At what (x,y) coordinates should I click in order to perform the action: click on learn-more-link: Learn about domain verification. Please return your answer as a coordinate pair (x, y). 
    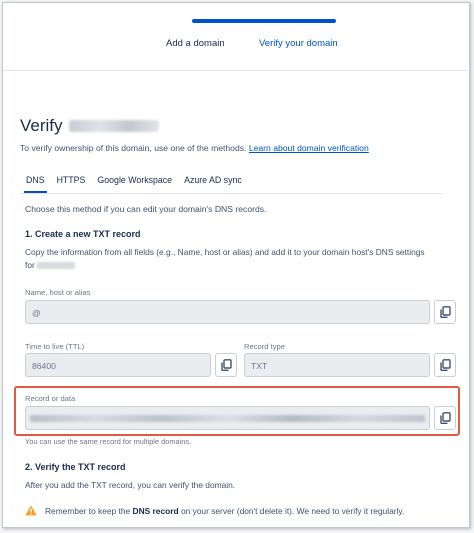
    Looking at the image, I should click on (309, 148).